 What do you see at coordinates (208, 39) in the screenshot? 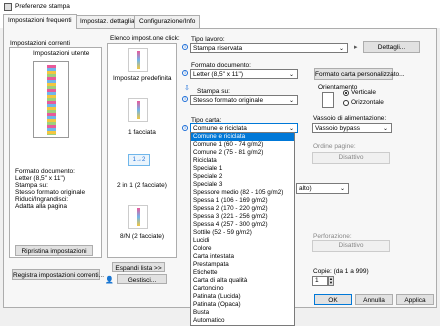
I see `job-type-label: Tipo lavoro:` at bounding box center [208, 39].